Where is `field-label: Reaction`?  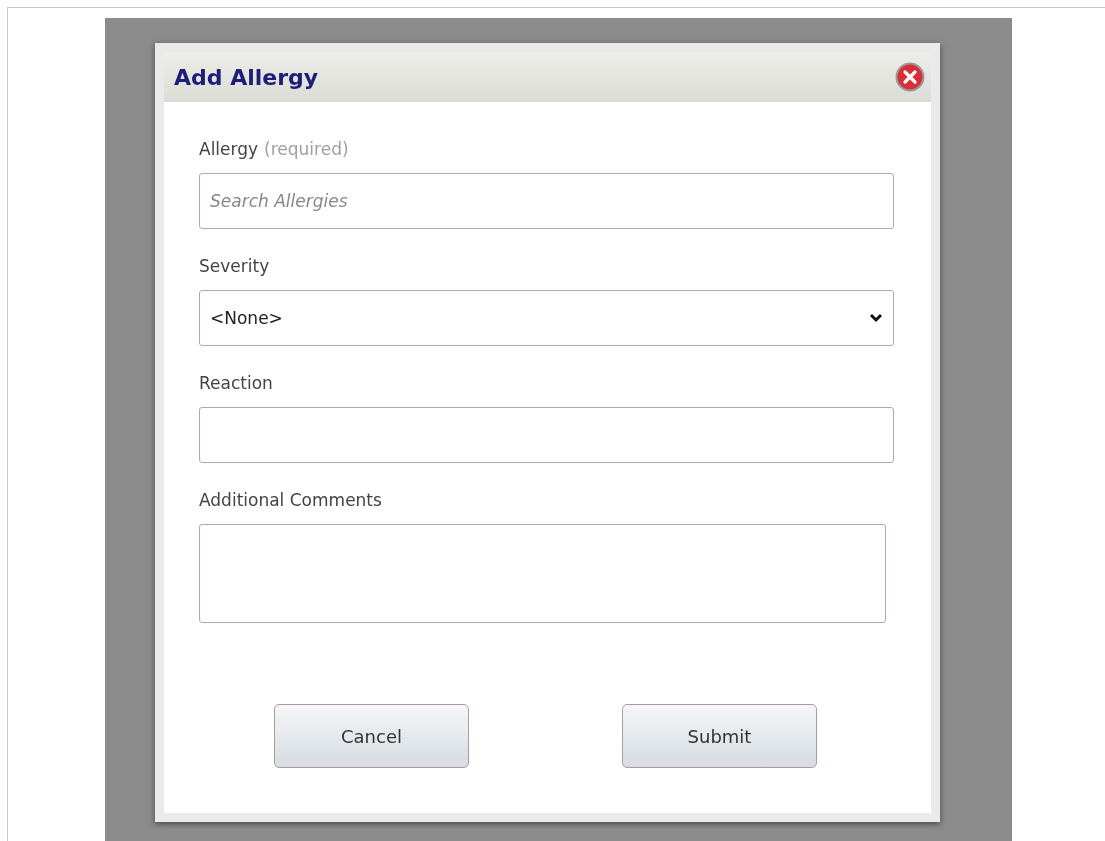
field-label: Reaction is located at coordinates (236, 383).